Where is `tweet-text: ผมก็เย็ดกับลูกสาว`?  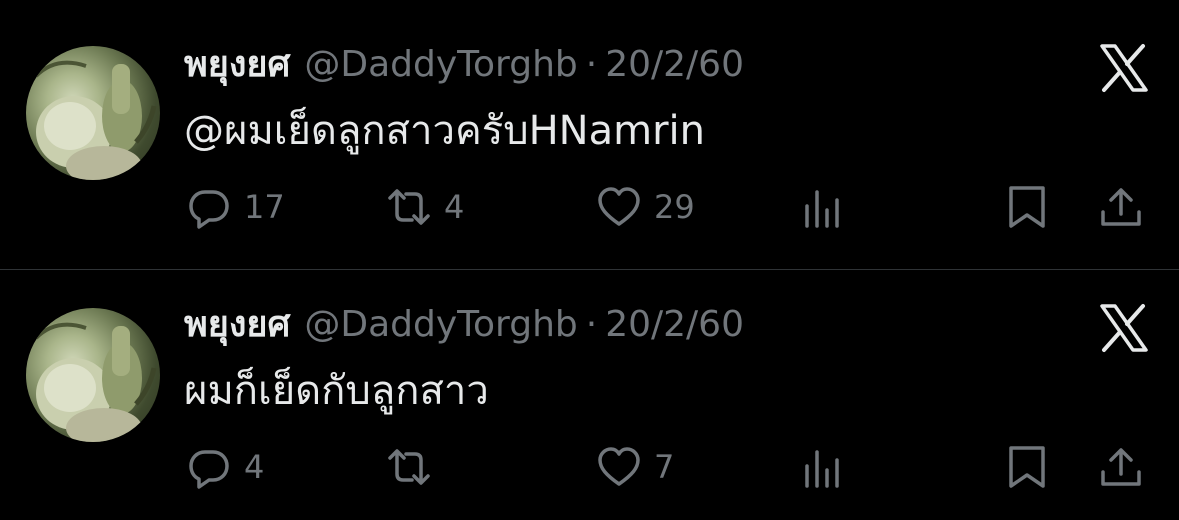 tweet-text: ผมก็เย็ดกับลูกสาว is located at coordinates (336, 391).